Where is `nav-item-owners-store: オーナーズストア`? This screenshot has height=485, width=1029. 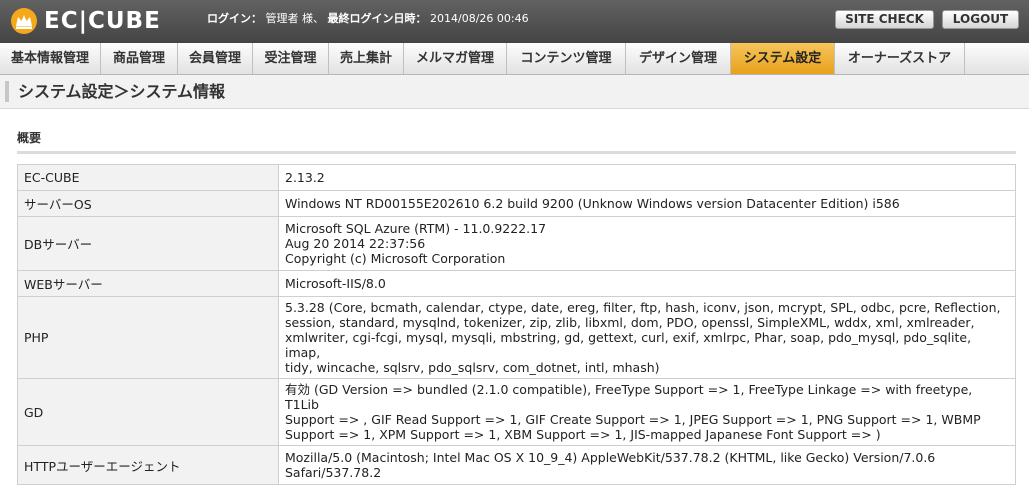 nav-item-owners-store: オーナーズストア is located at coordinates (900, 58).